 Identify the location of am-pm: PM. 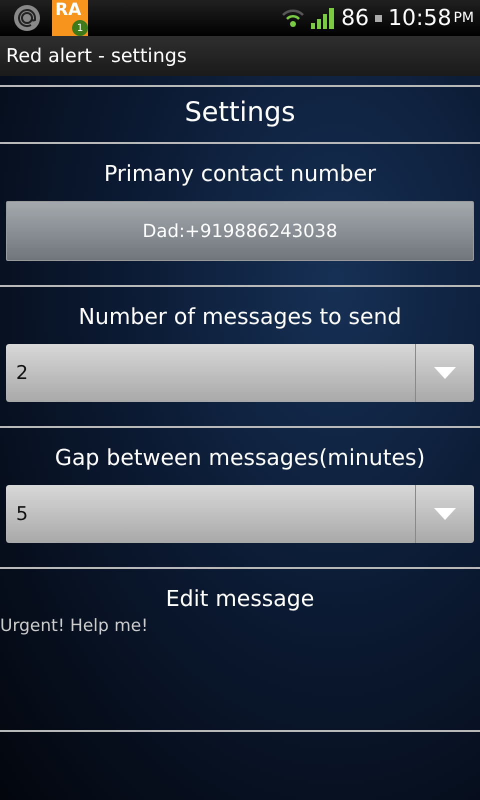
(463, 18).